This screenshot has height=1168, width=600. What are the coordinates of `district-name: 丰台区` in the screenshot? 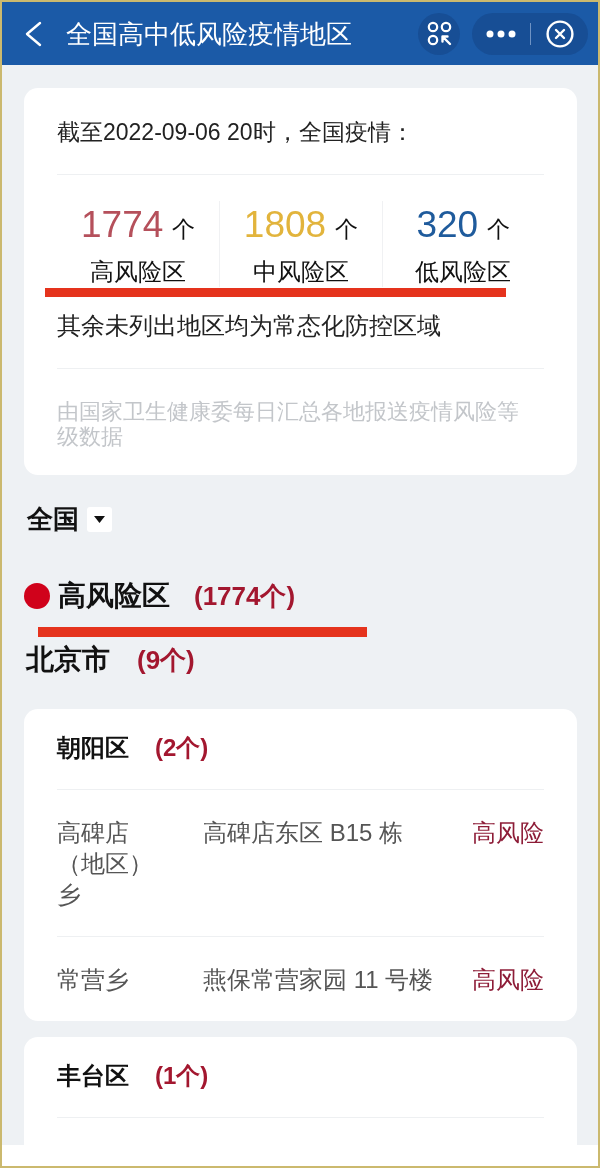 It's located at (93, 1076).